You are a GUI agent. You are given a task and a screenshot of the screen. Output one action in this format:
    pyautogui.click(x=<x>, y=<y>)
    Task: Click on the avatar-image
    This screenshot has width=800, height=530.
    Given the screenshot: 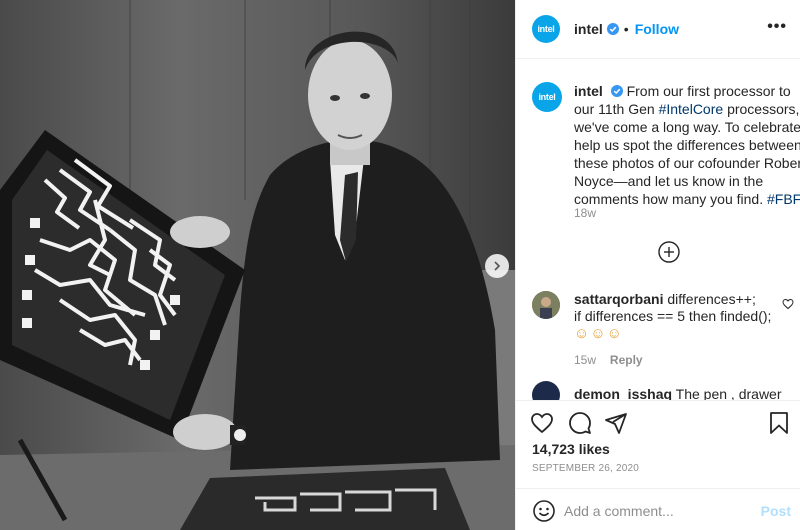 What is the action you would take?
    pyautogui.click(x=546, y=305)
    